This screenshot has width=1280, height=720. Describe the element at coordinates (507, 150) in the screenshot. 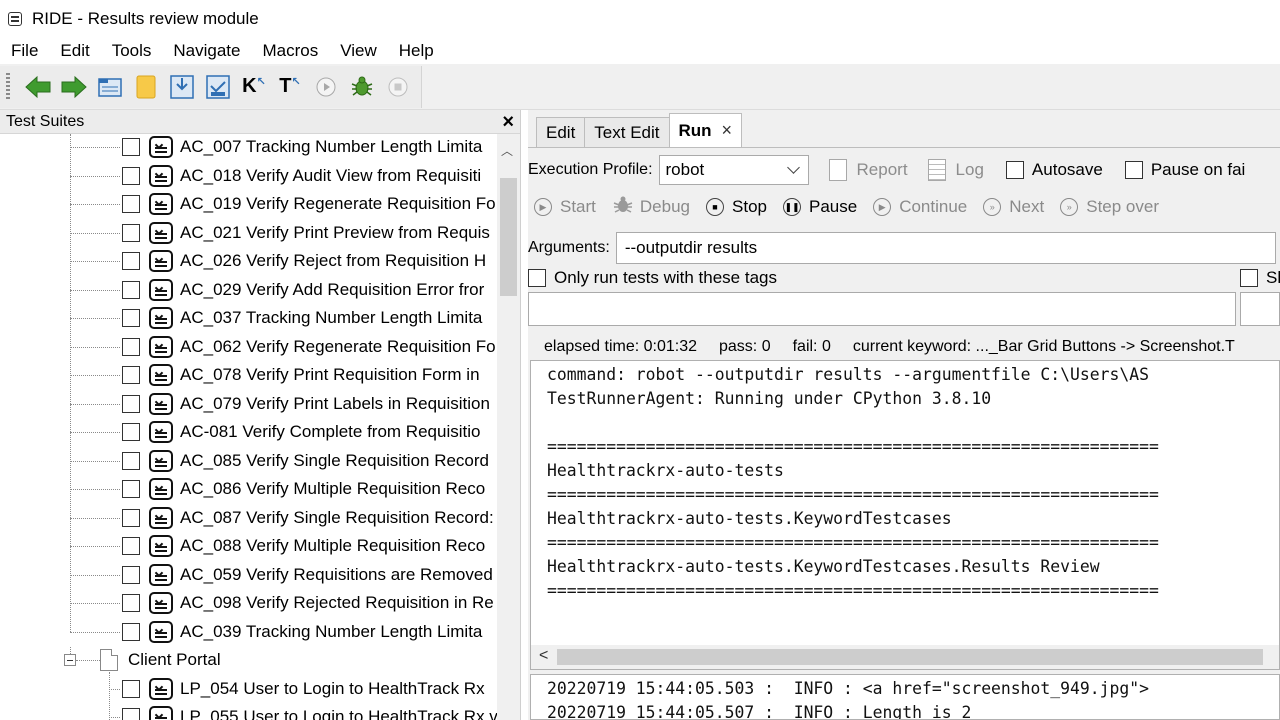

I see `scroll-up-icon: ︿` at that location.